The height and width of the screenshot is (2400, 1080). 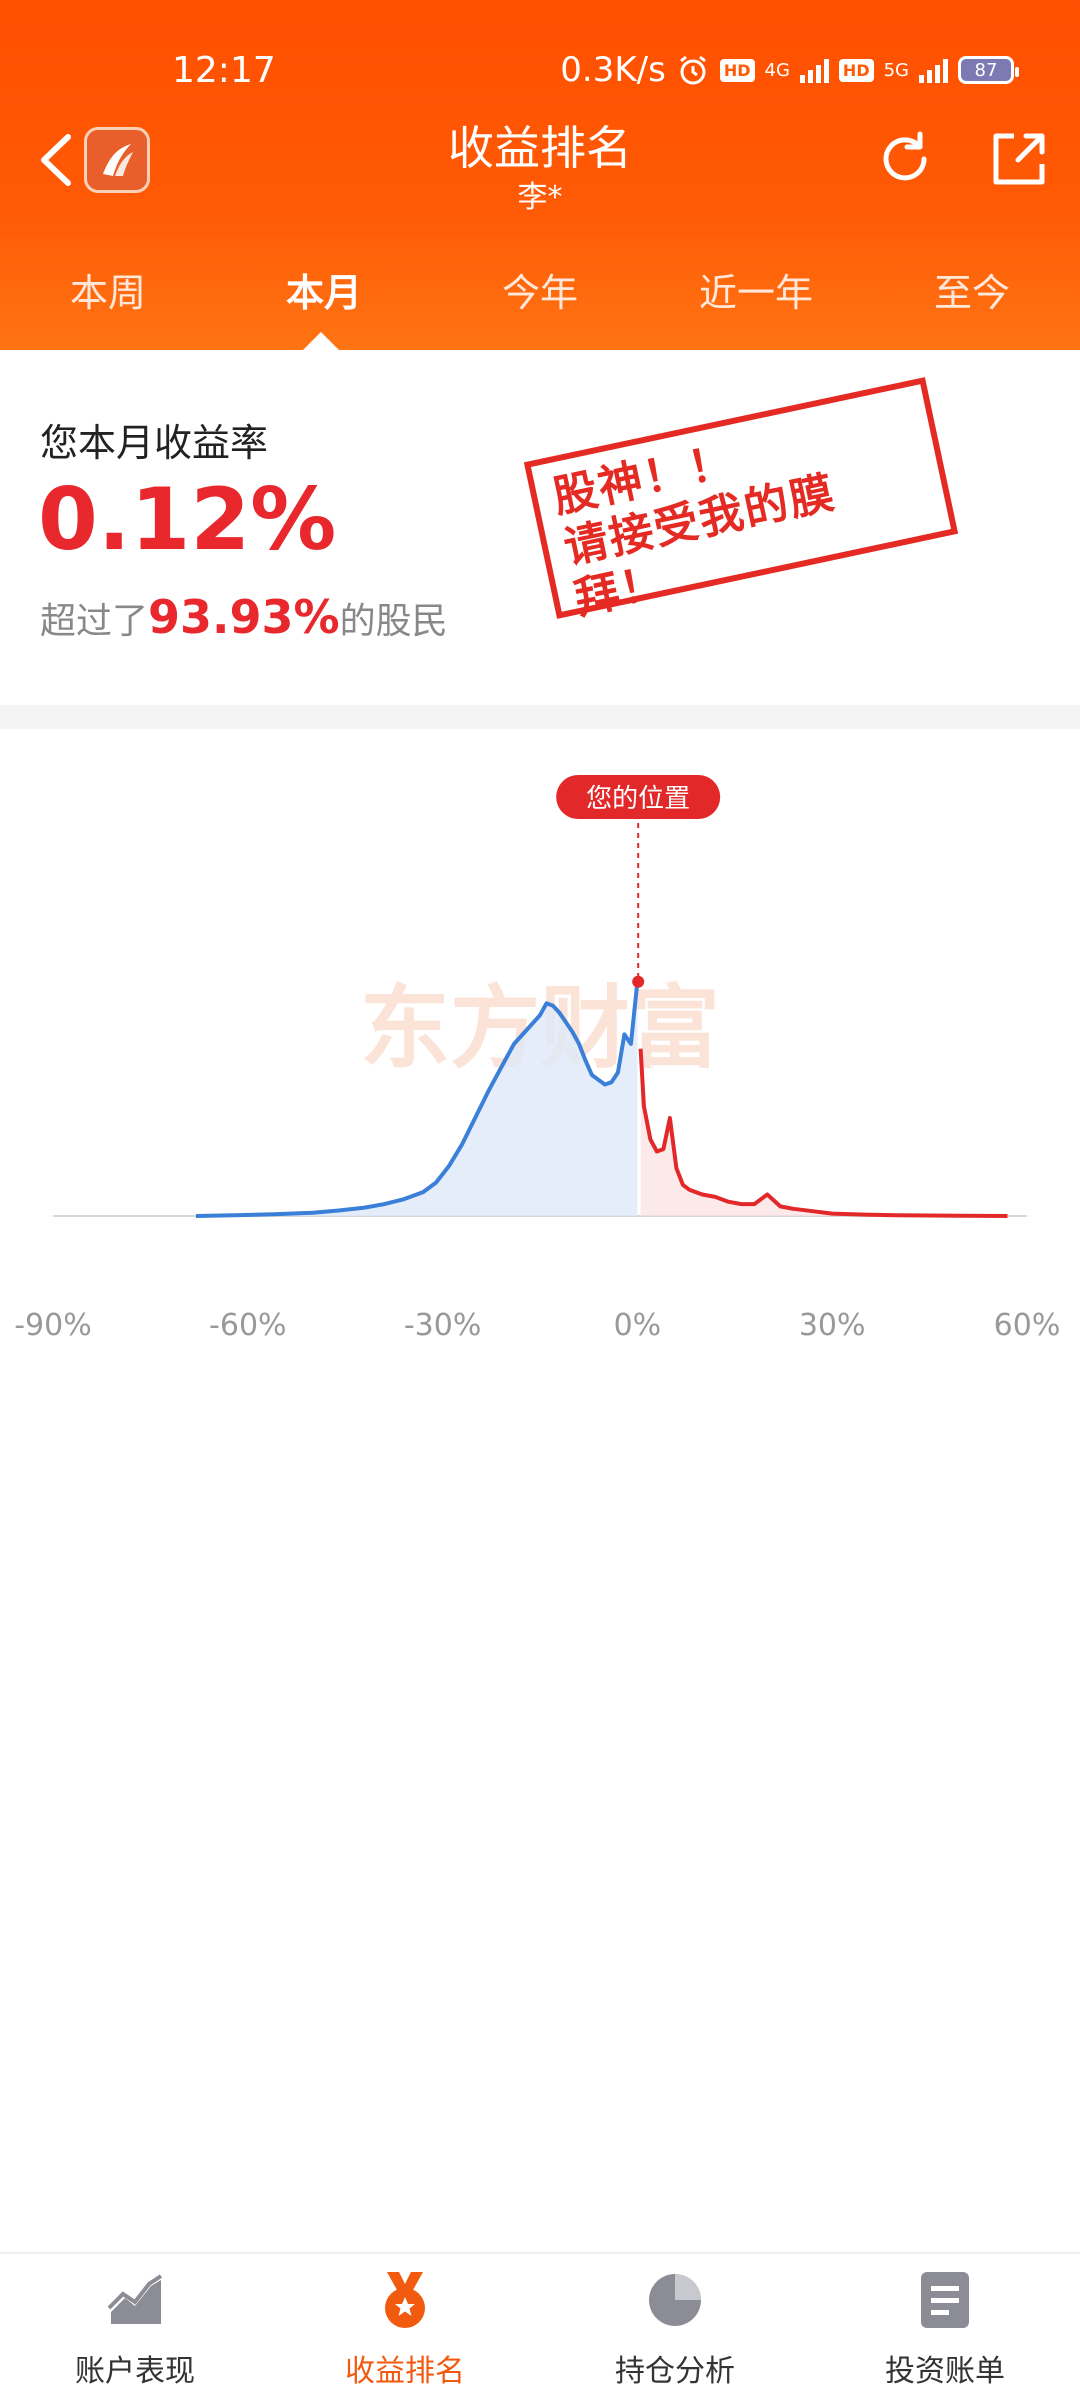 I want to click on nav-holdings-analysis: 持仓分析, so click(x=675, y=2329).